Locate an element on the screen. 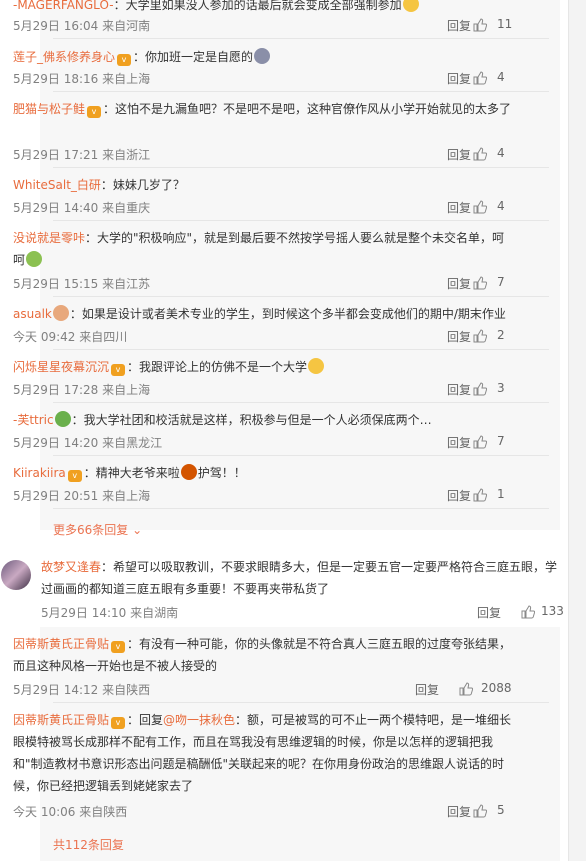 The height and width of the screenshot is (861, 586). comment-text: ：大学的"积极响应"，就是到最后要不然按学号摇人要么就是整个未交名单，呵呵 is located at coordinates (259, 249).